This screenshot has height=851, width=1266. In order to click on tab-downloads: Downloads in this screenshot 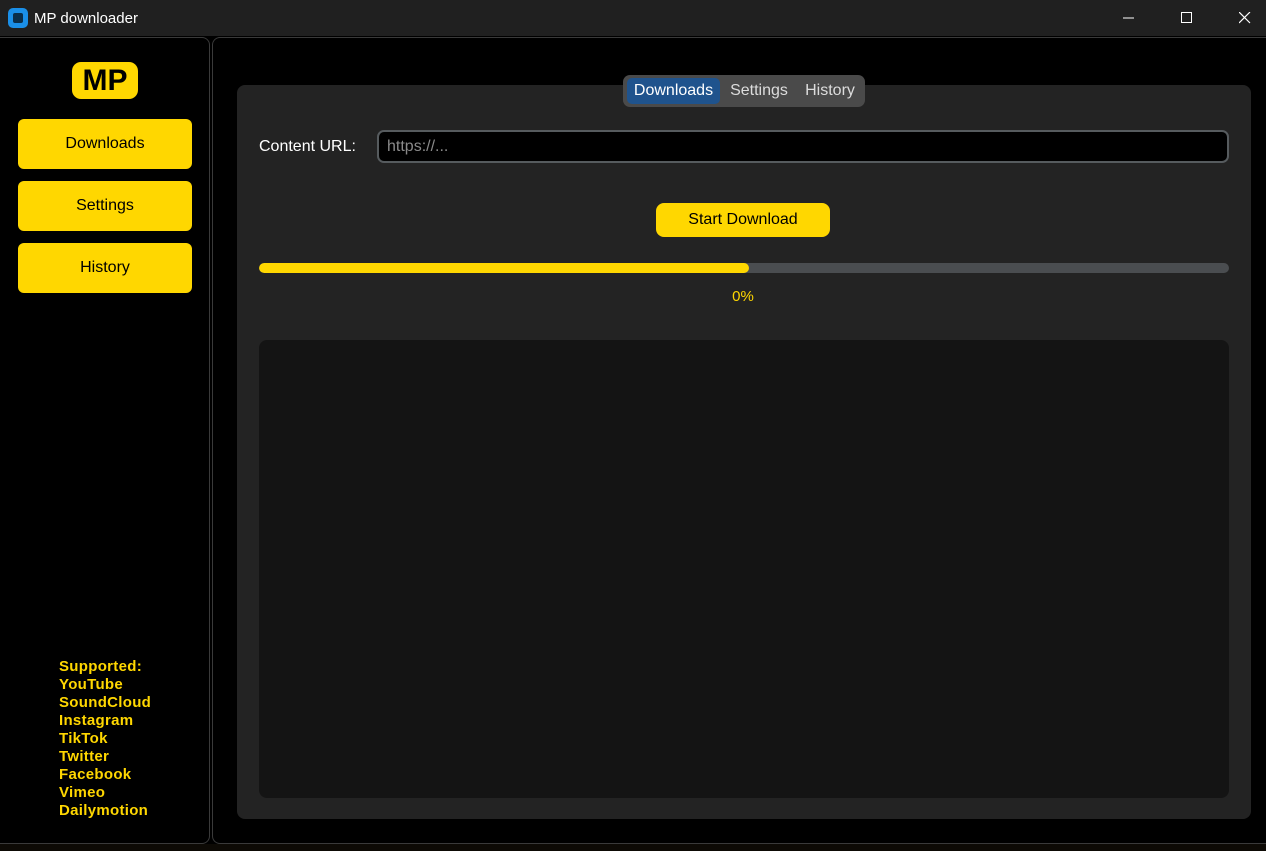, I will do `click(673, 91)`.